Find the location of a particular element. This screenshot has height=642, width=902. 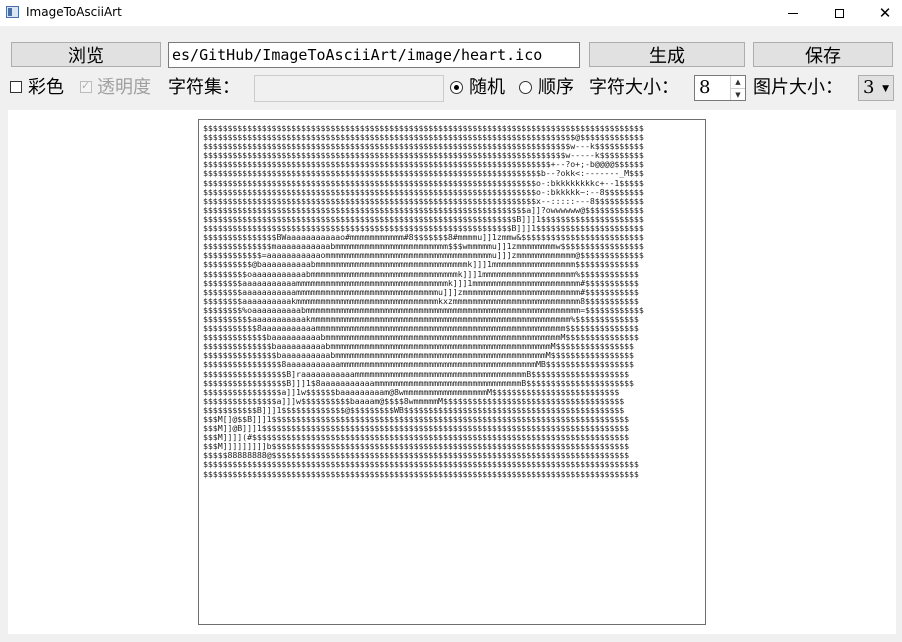

charset-input is located at coordinates (349, 88).